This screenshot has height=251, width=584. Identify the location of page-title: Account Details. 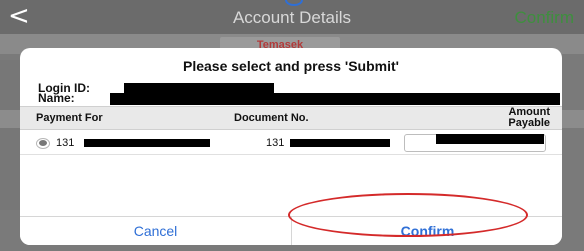
(292, 17).